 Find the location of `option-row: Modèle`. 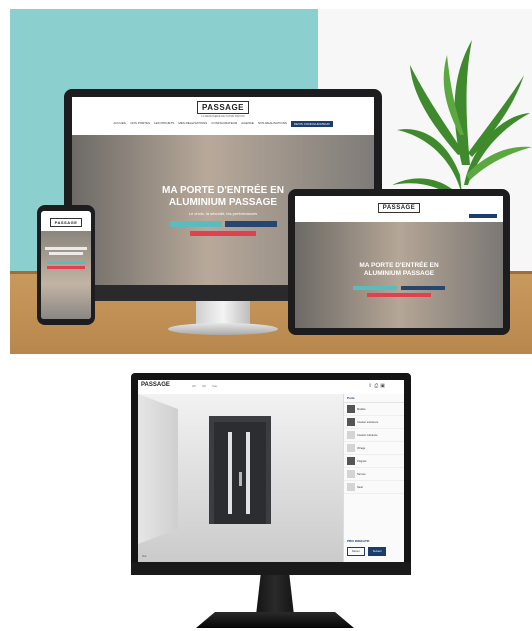

option-row: Modèle is located at coordinates (374, 409).